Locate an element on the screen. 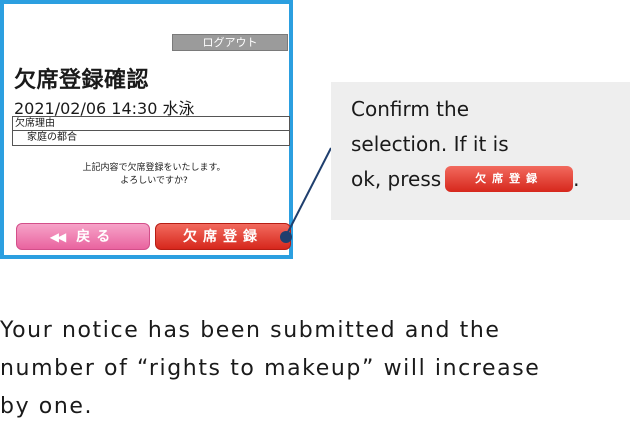 The image size is (630, 432). callout-line3: ok, press 欠席登録. is located at coordinates (490, 179).